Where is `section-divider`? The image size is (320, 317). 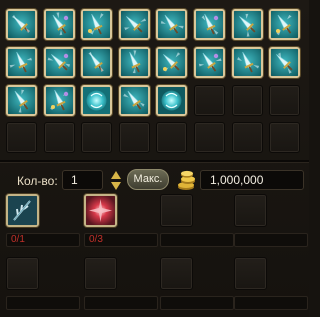 section-divider is located at coordinates (154, 161).